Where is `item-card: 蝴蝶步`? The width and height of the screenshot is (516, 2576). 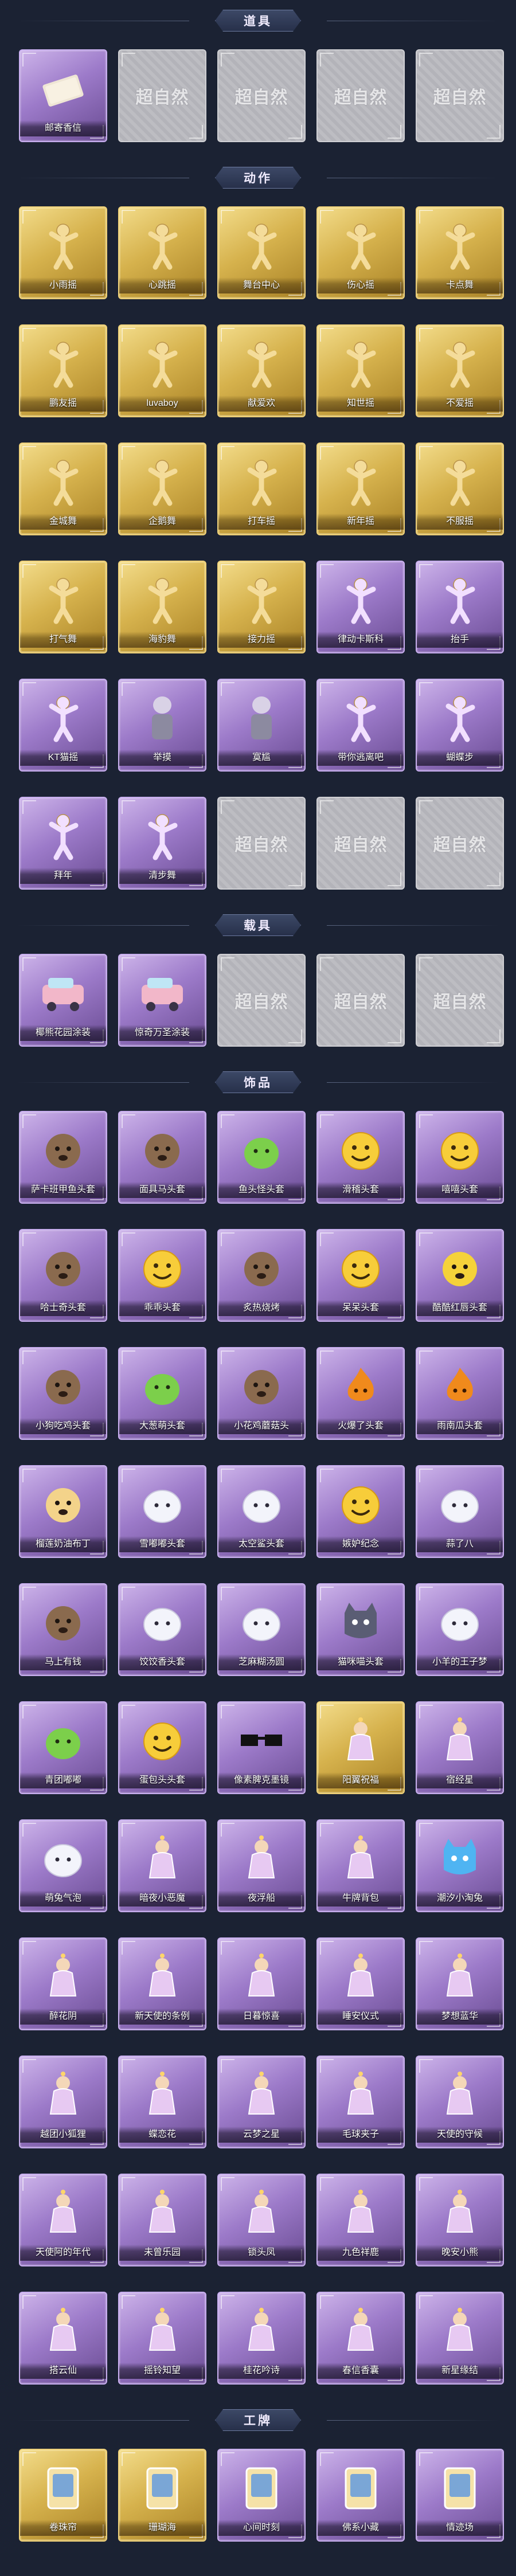 item-card: 蝴蝶步 is located at coordinates (460, 725).